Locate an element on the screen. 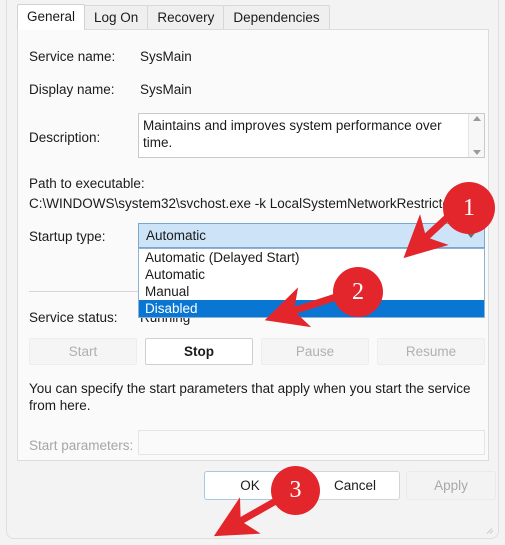 This screenshot has width=505, height=545. tab-recovery: Recovery is located at coordinates (186, 17).